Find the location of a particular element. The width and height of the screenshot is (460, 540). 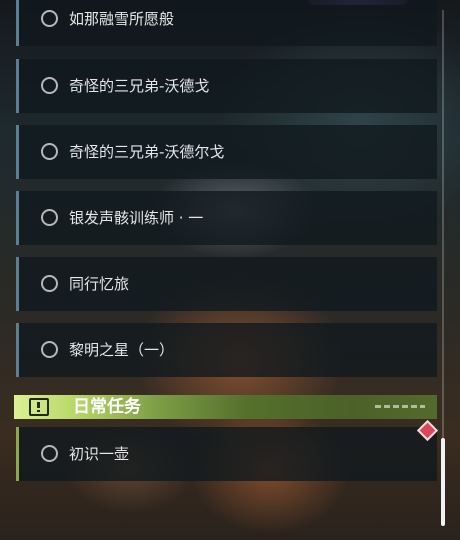

quest-title: 奇怪的三兄弟-沃德尔戈 is located at coordinates (147, 152).